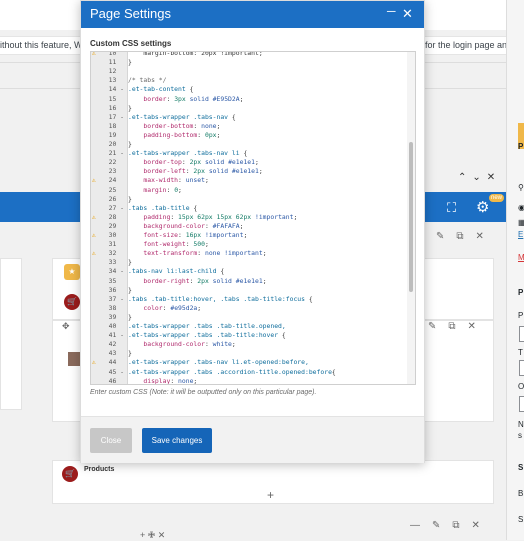 The height and width of the screenshot is (541, 524). Describe the element at coordinates (262, 208) in the screenshot. I see `code-line: 27 - .tabs .tab-title {` at that location.